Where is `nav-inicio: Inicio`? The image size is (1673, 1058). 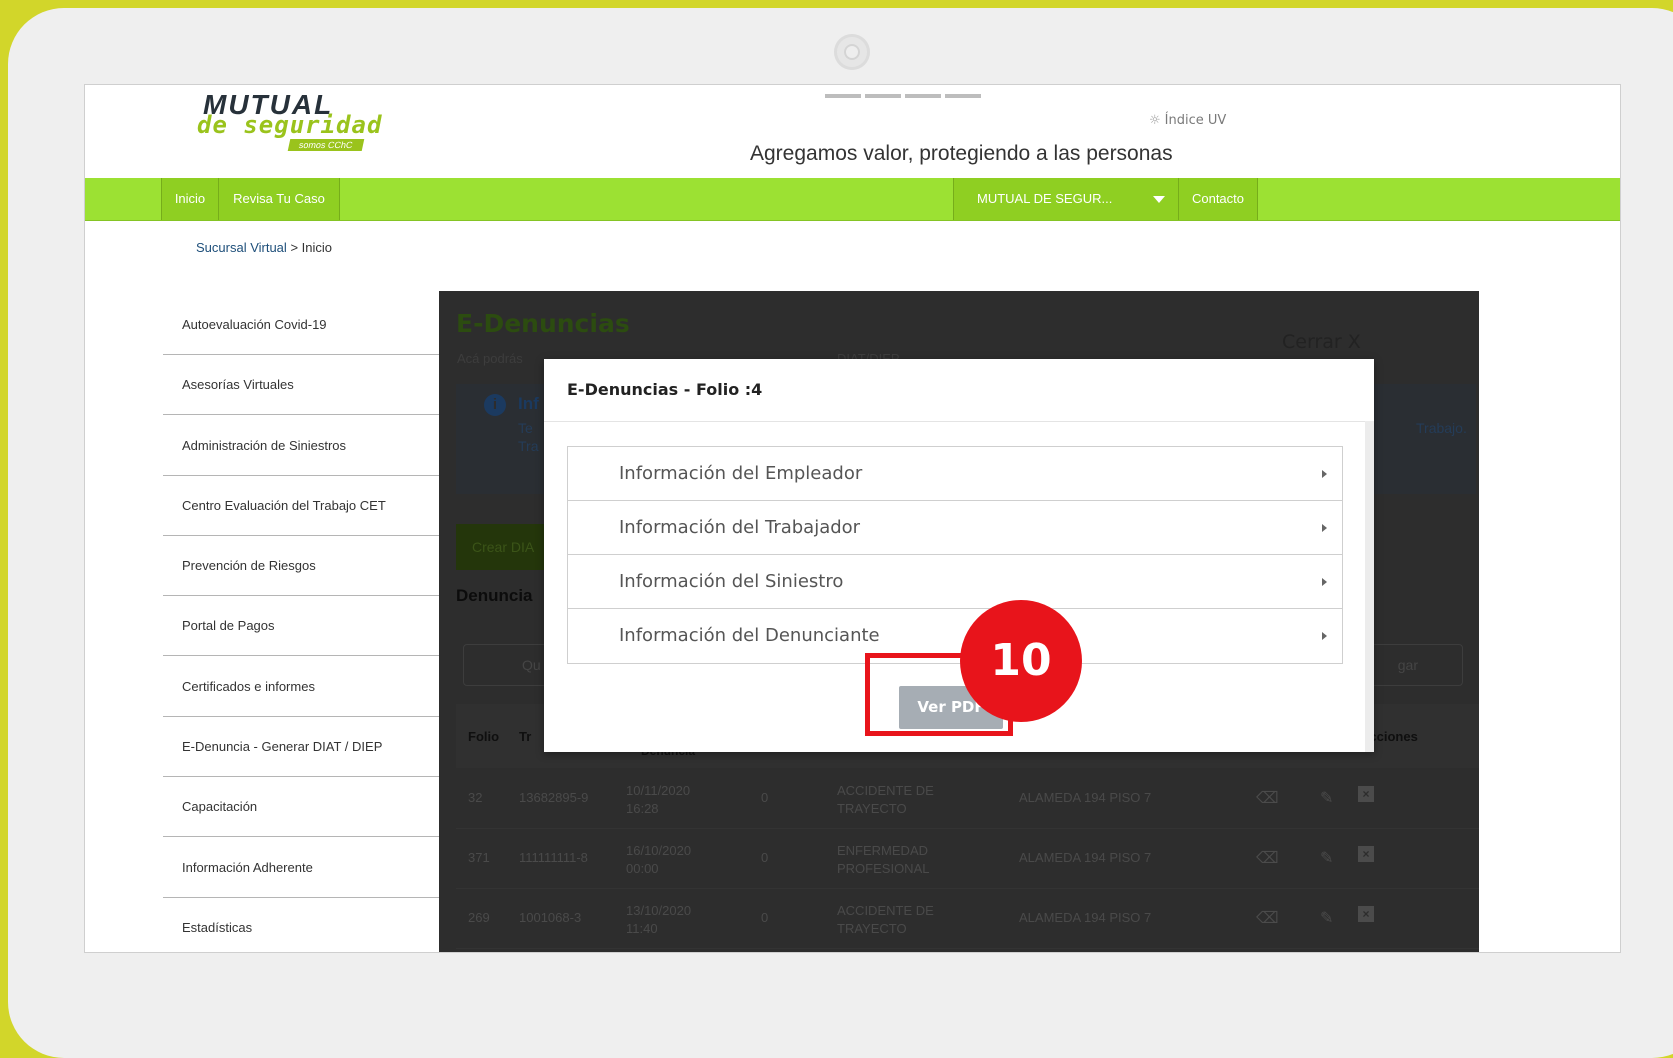 nav-inicio: Inicio is located at coordinates (190, 199).